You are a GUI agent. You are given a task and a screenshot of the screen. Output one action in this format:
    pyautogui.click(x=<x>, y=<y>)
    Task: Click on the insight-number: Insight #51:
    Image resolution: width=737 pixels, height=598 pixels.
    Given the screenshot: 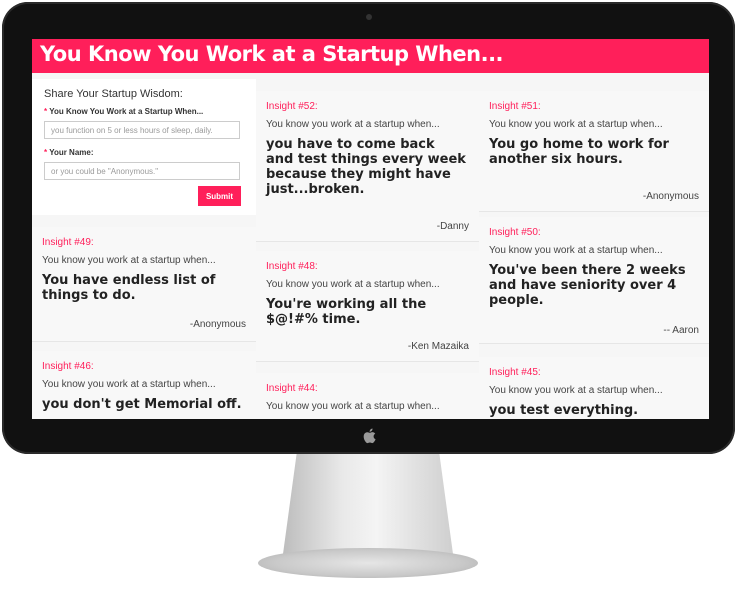 What is the action you would take?
    pyautogui.click(x=515, y=106)
    